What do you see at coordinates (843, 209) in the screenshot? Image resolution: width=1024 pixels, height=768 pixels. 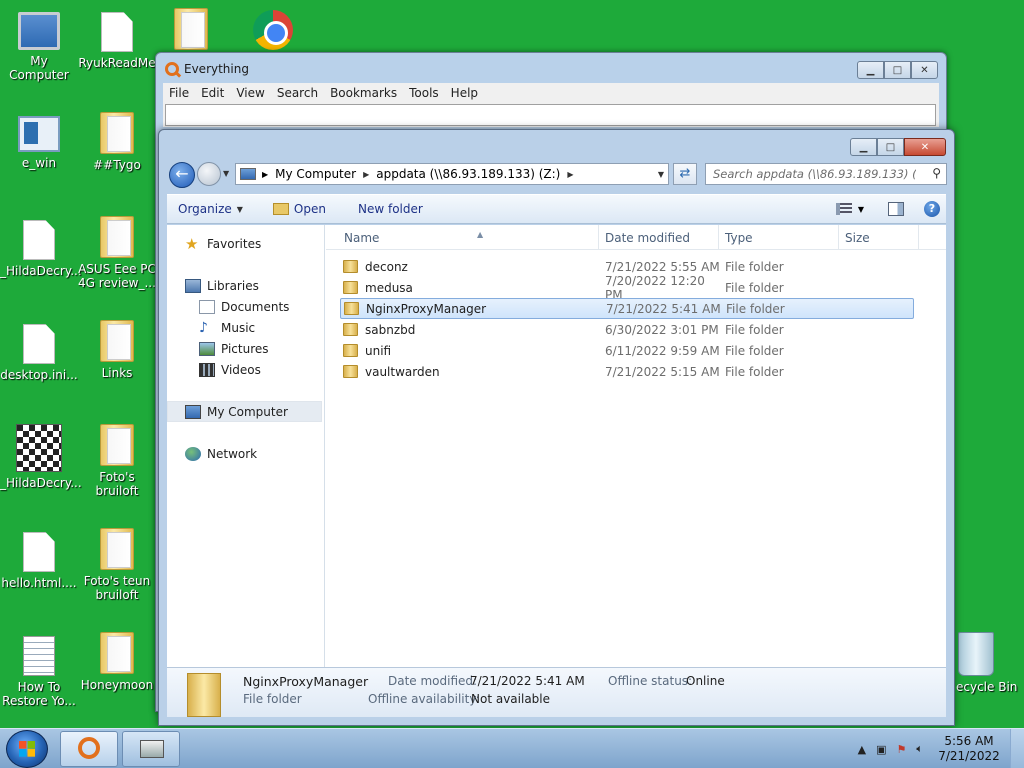 I see `views-icon` at bounding box center [843, 209].